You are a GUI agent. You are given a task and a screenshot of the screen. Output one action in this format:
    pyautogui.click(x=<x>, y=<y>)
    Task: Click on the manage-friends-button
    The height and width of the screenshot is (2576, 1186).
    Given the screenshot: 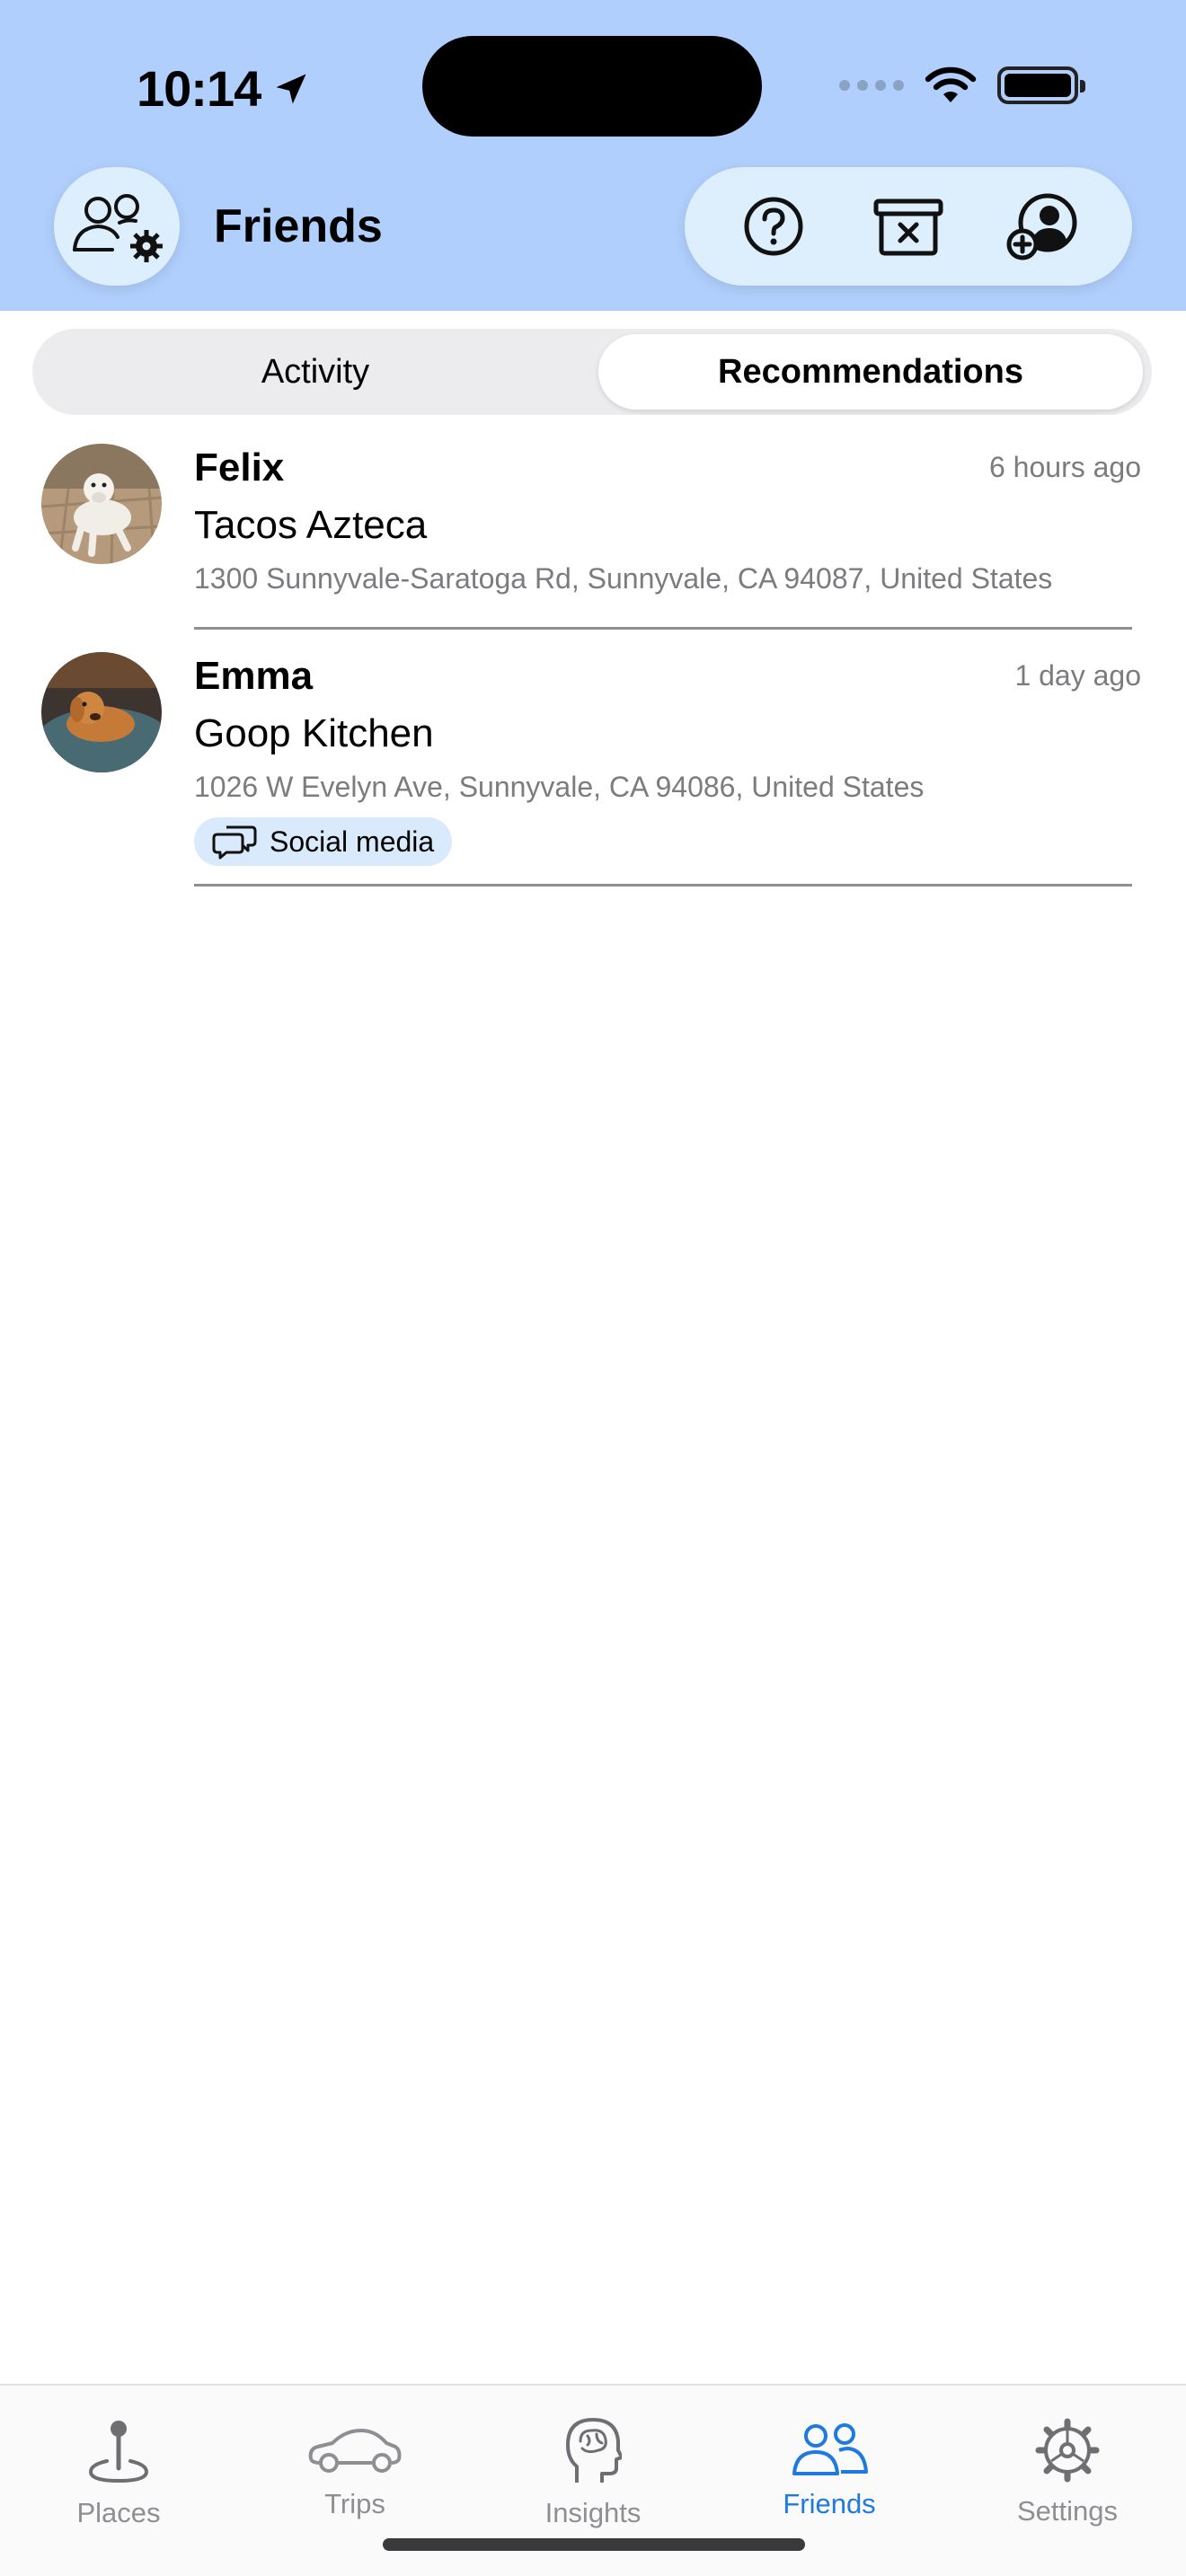 What is the action you would take?
    pyautogui.click(x=117, y=226)
    